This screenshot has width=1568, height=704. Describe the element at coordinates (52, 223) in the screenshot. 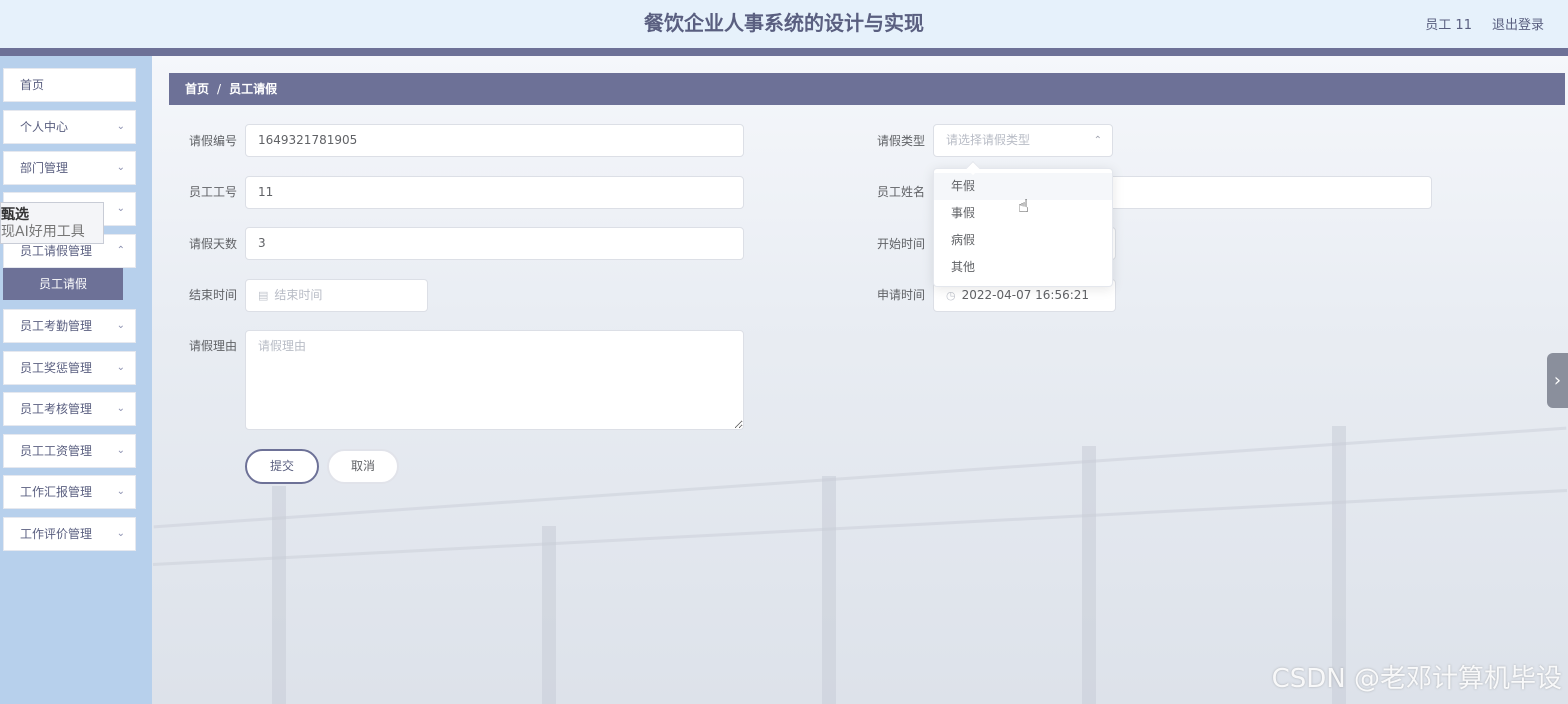

I see `ad-popup: 甄选 现AI好用工具` at that location.